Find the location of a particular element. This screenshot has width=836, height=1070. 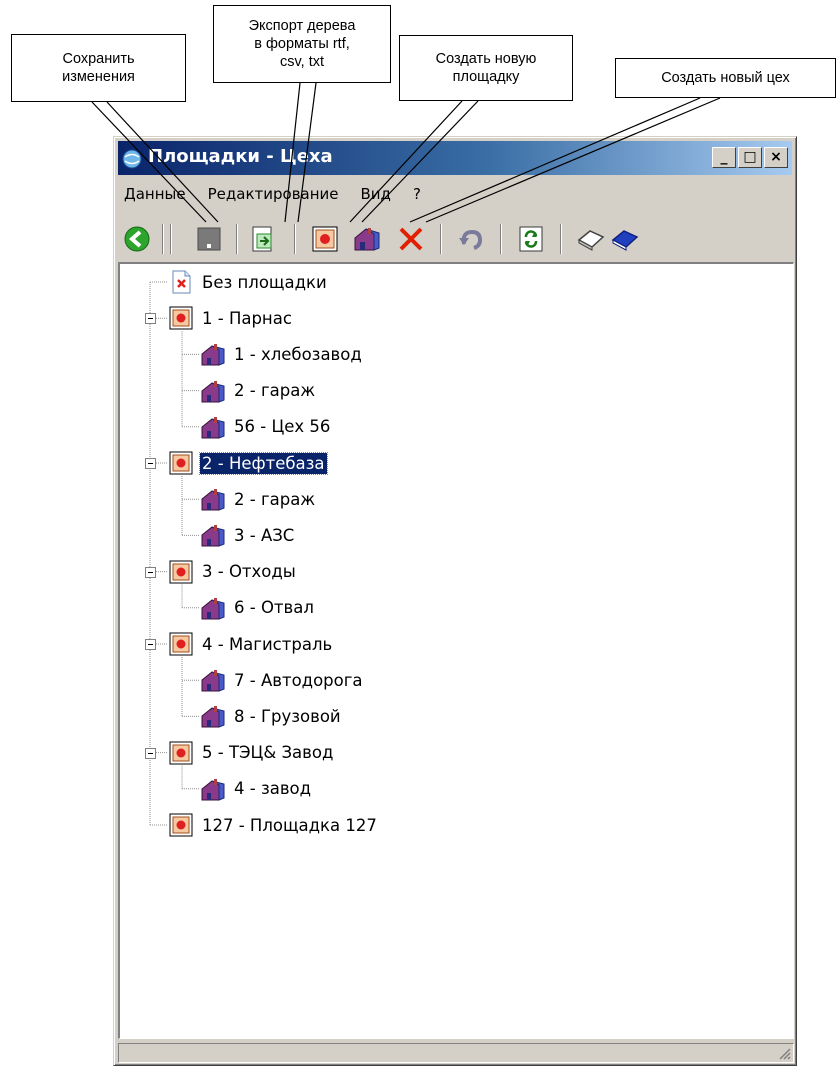

export-icon is located at coordinates (263, 239).